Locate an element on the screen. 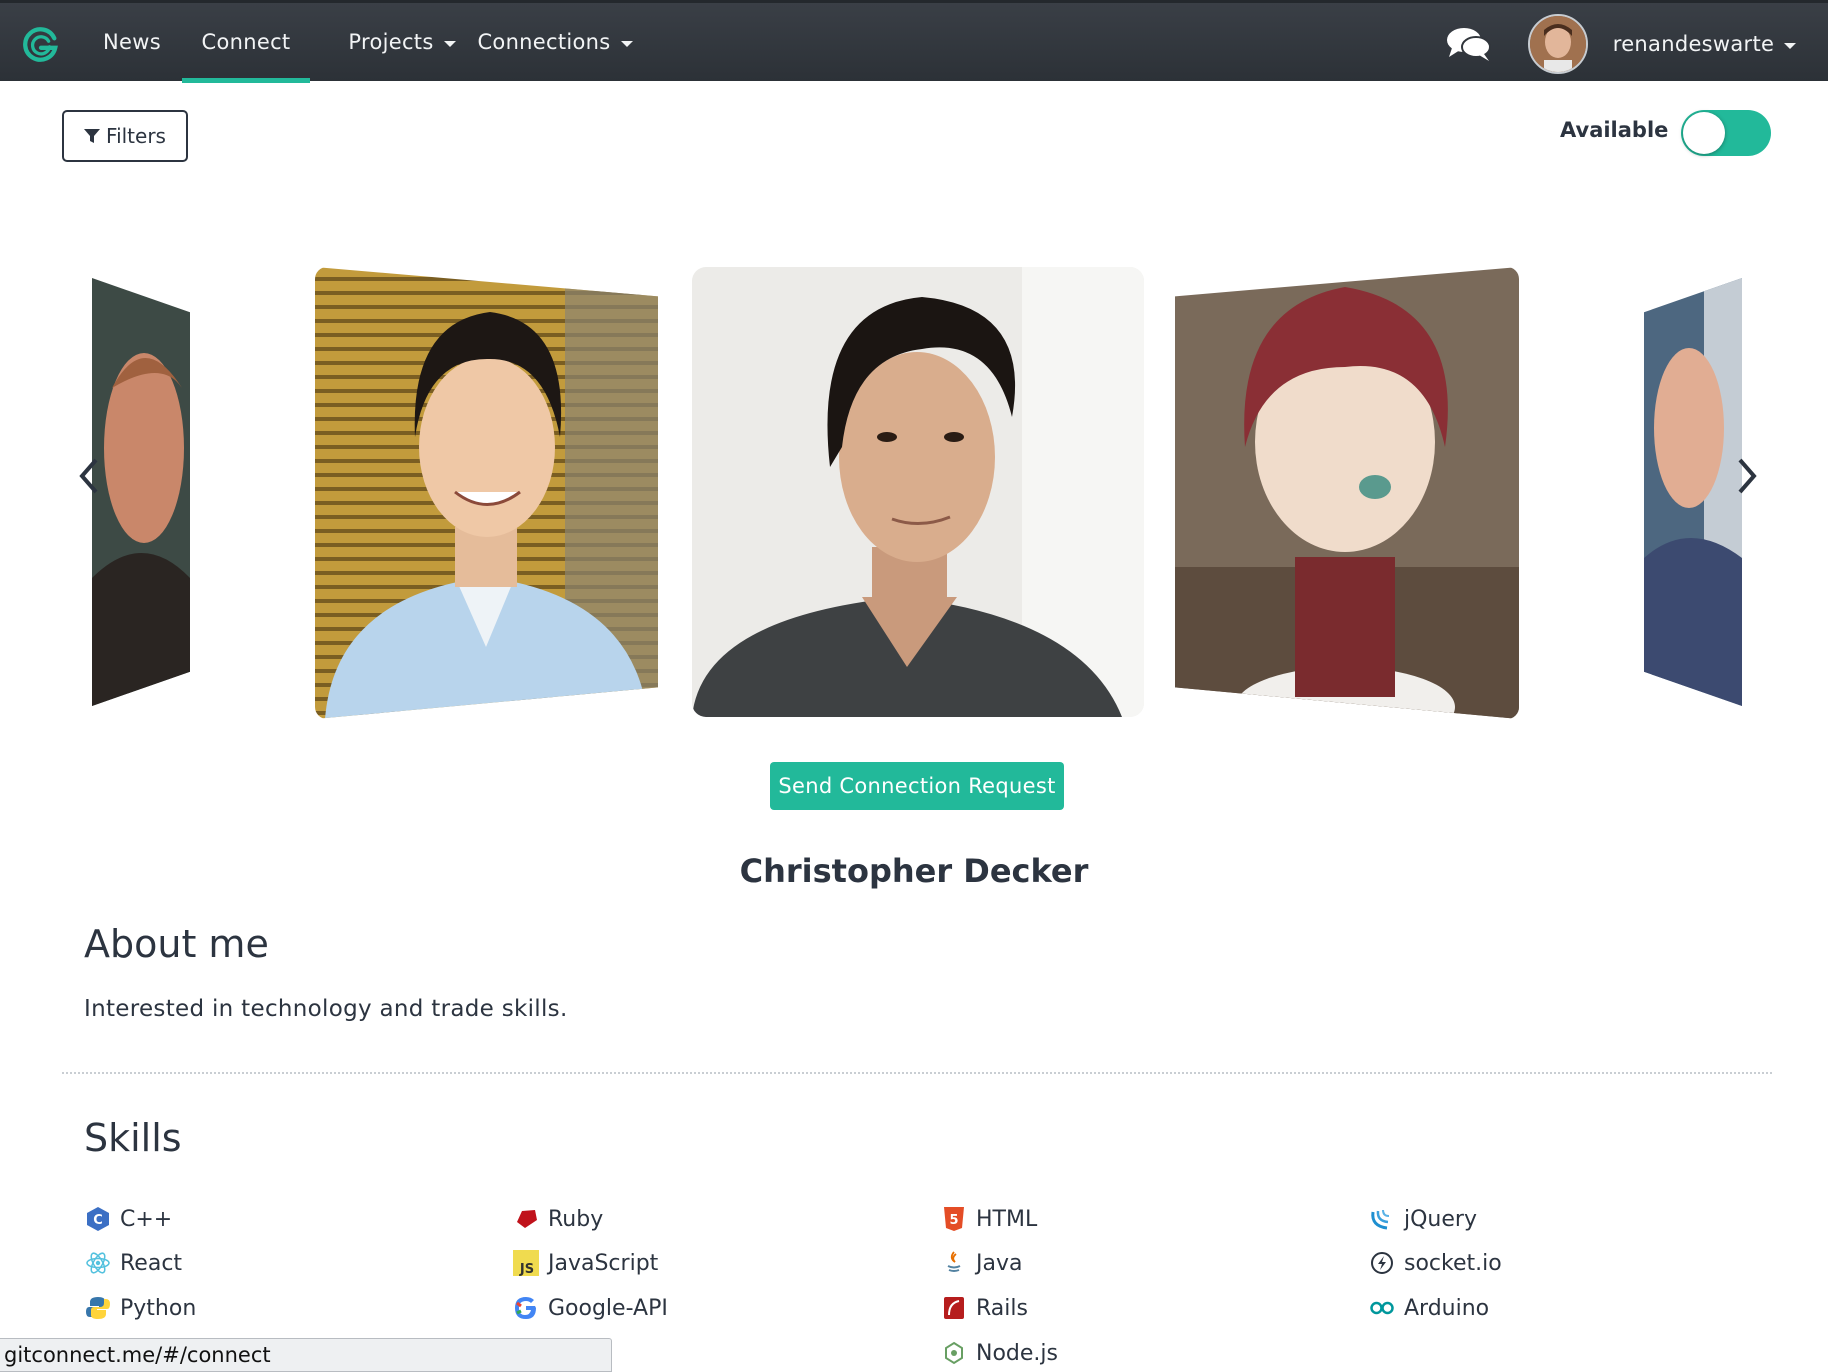  skill-item: Python is located at coordinates (140, 1308).